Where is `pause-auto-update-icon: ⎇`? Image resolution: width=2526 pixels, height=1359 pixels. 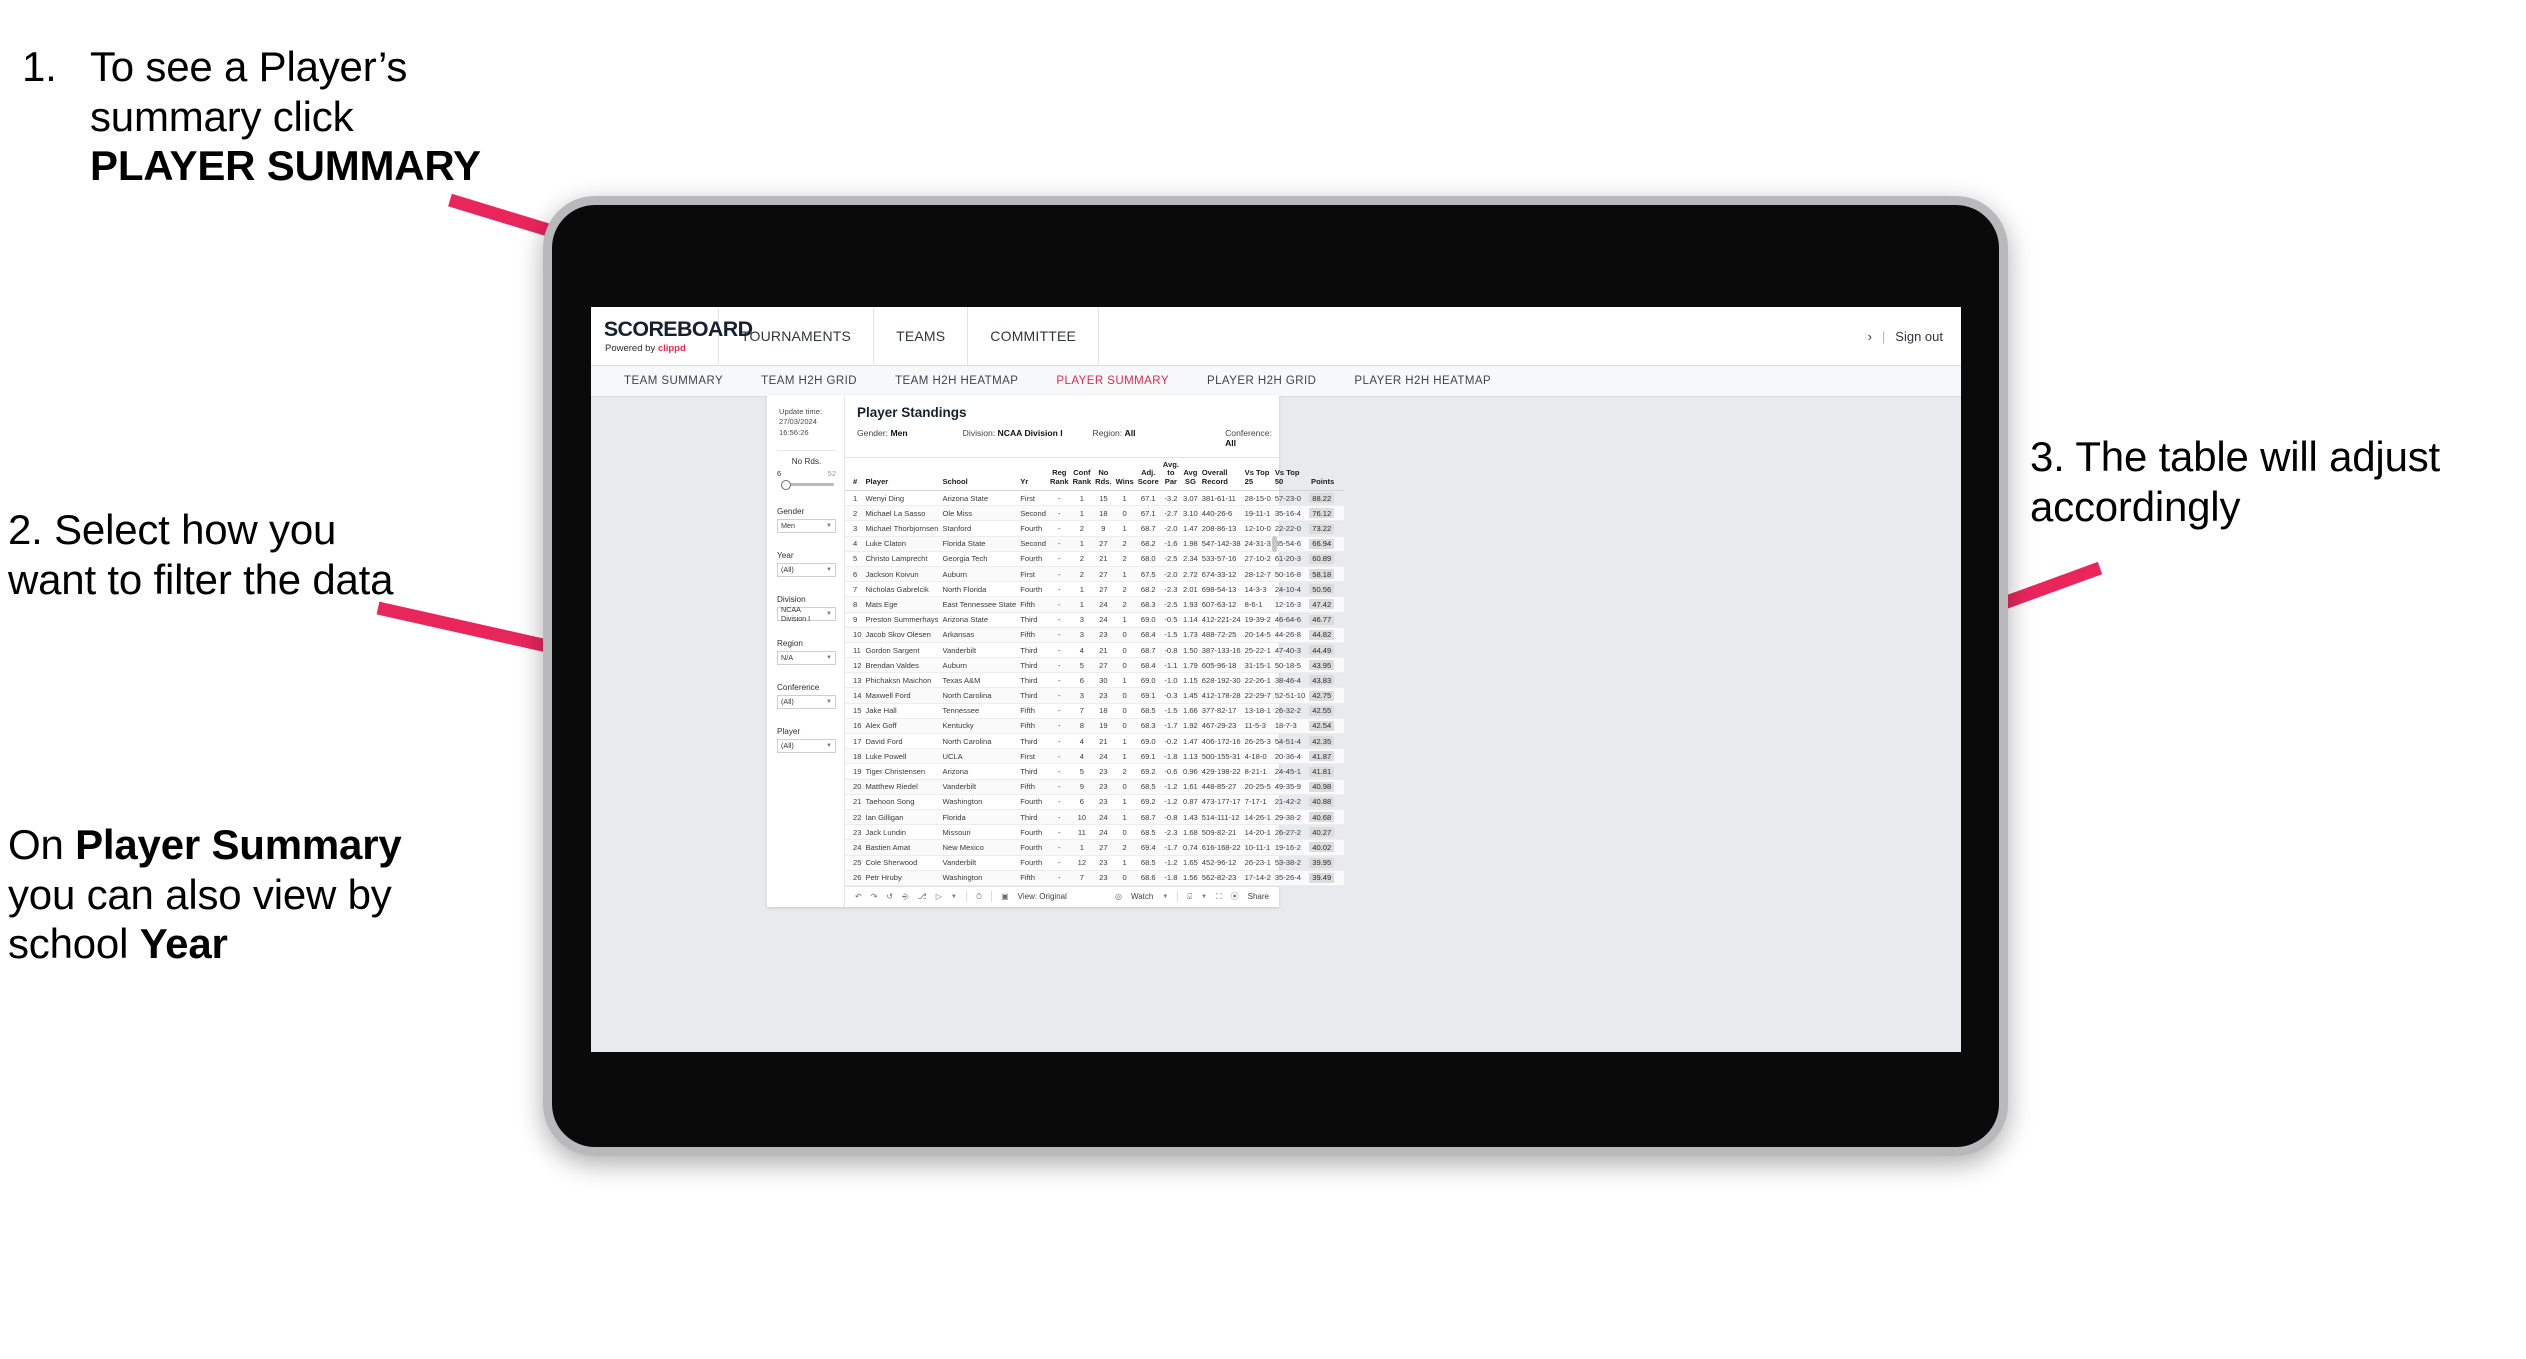 pause-auto-update-icon: ⎇ is located at coordinates (922, 896).